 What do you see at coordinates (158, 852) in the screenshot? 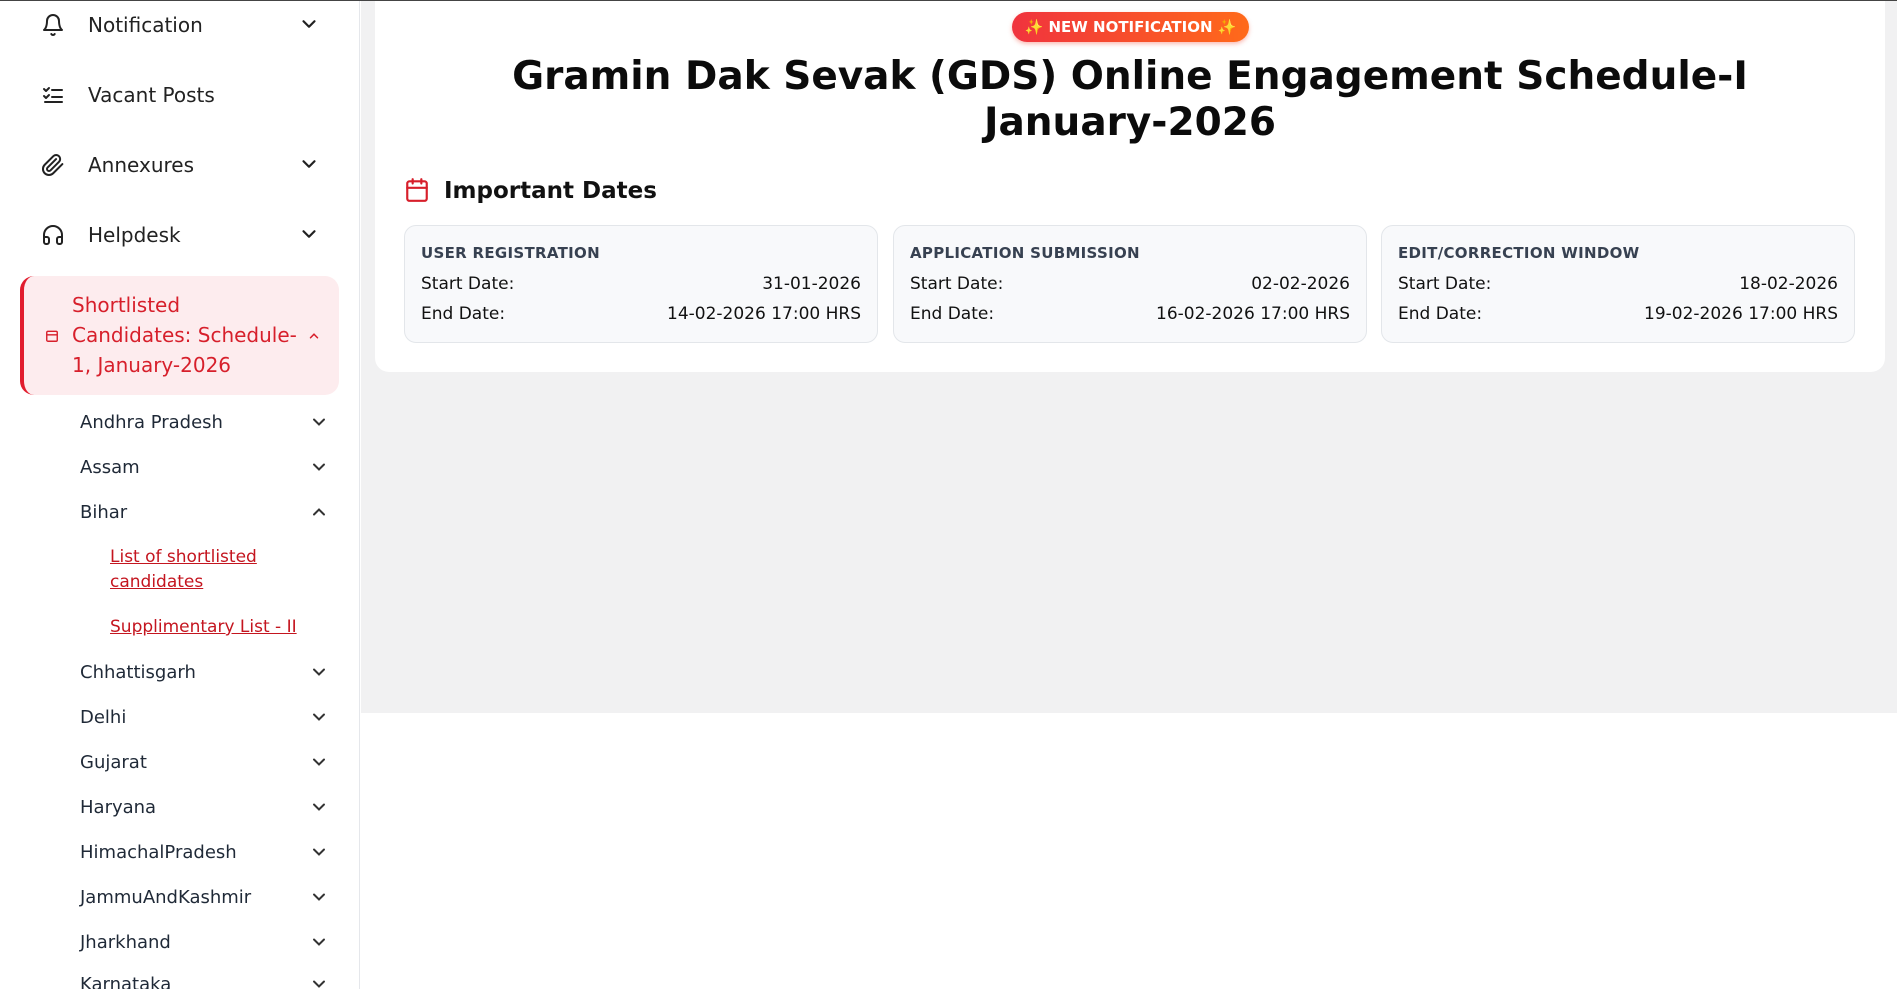
I see `state-label: HimachalPradesh` at bounding box center [158, 852].